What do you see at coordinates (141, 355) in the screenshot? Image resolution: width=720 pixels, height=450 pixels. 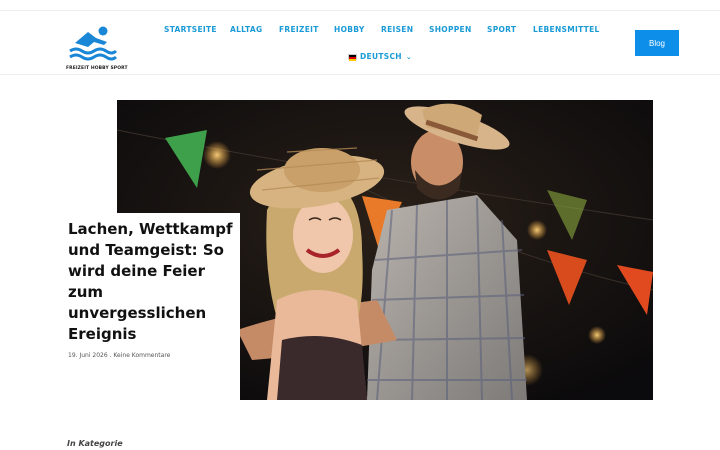 I see `post-comments-link: Keine Kommentare` at bounding box center [141, 355].